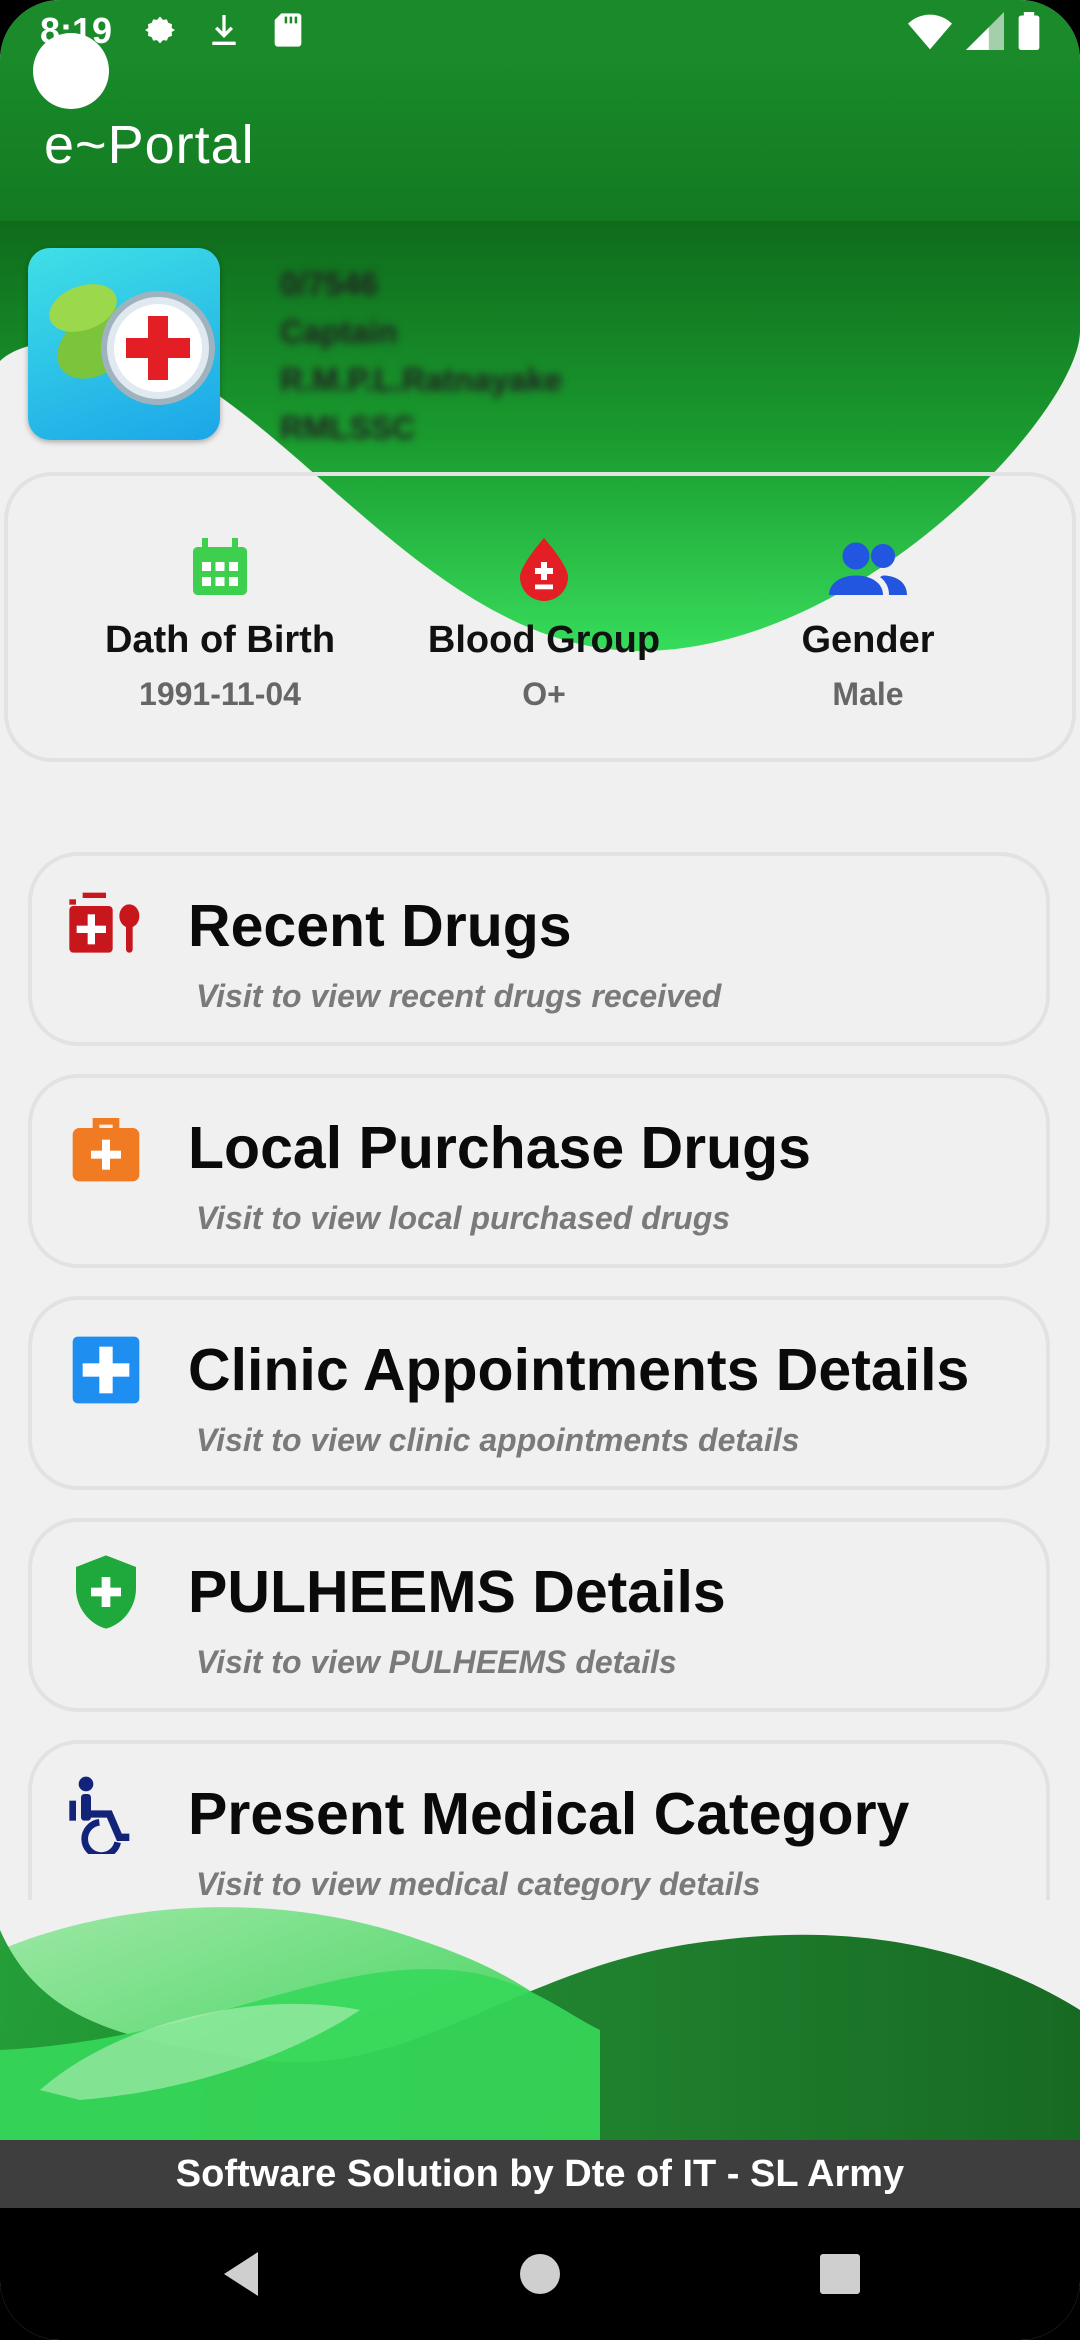 This screenshot has width=1080, height=2340. Describe the element at coordinates (930, 32) in the screenshot. I see `wifi-icon` at that location.